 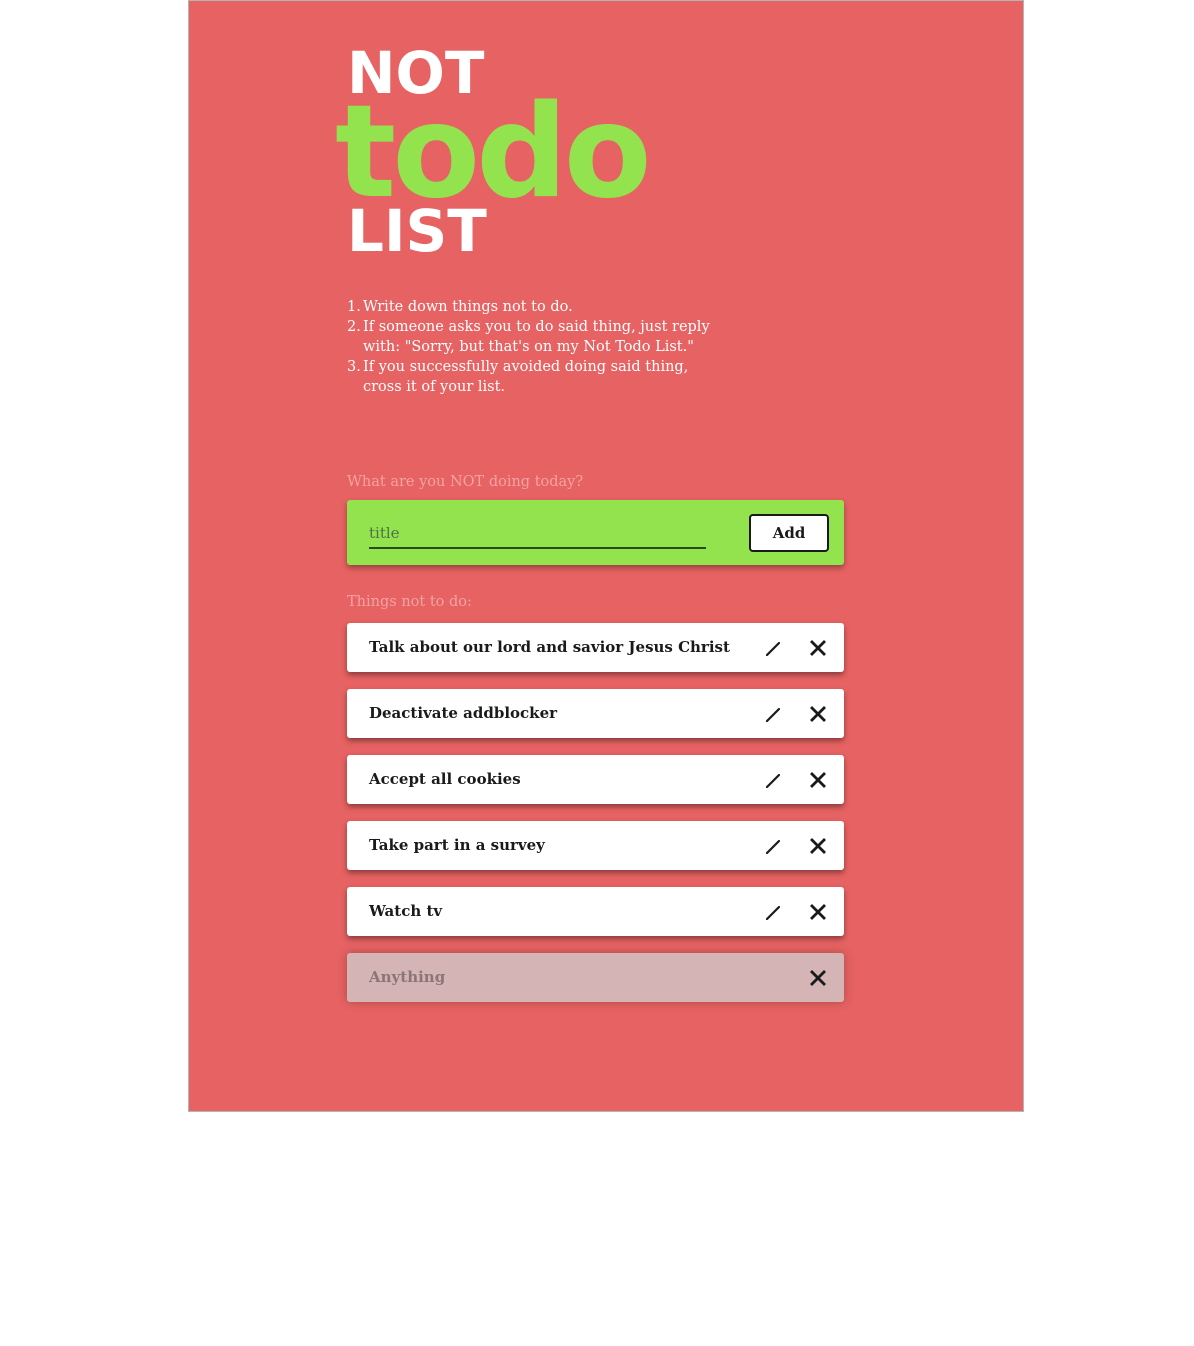 I want to click on todo-title: Watch tv, so click(x=406, y=911).